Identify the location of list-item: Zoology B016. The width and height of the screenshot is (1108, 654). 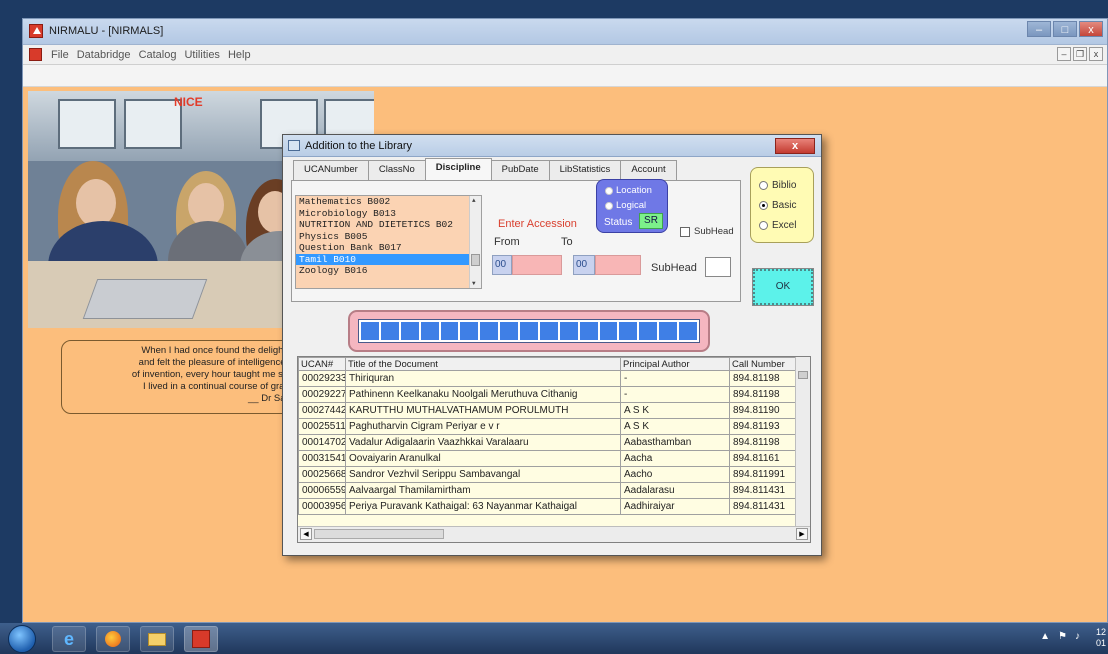
(388, 271).